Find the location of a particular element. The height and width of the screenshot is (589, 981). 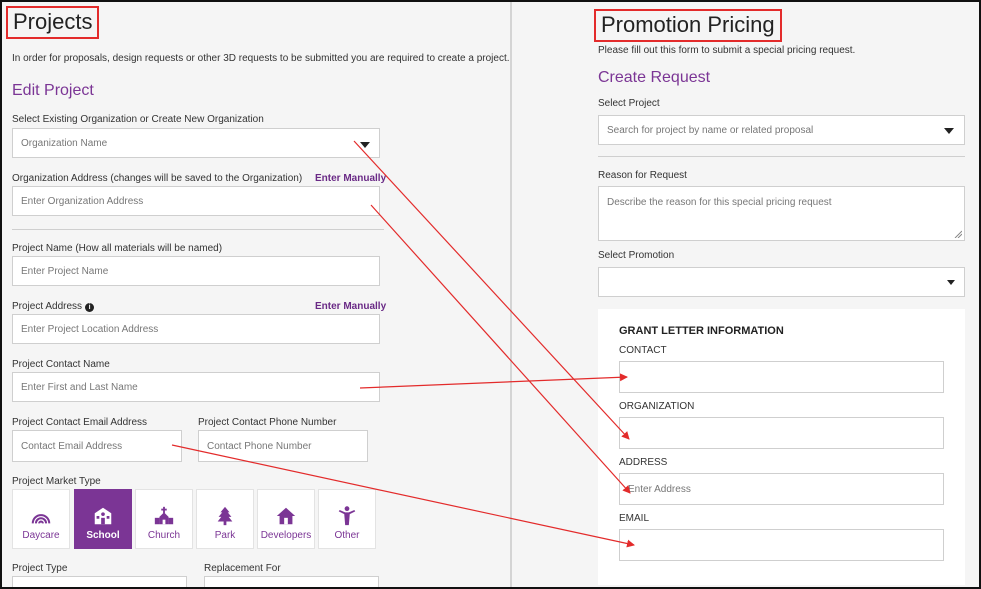

contact-name-input: Enter First and Last Name is located at coordinates (196, 387).